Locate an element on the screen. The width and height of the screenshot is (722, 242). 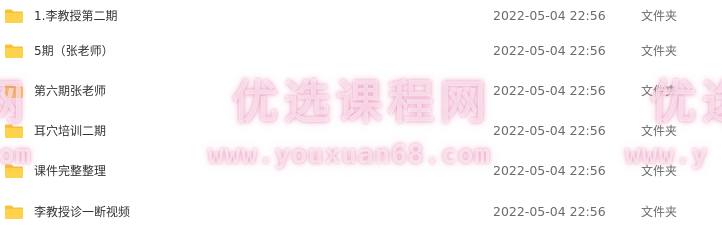
file-row: 第六期张老师 2022-05-04 22:56 文件夹 is located at coordinates (361, 93).